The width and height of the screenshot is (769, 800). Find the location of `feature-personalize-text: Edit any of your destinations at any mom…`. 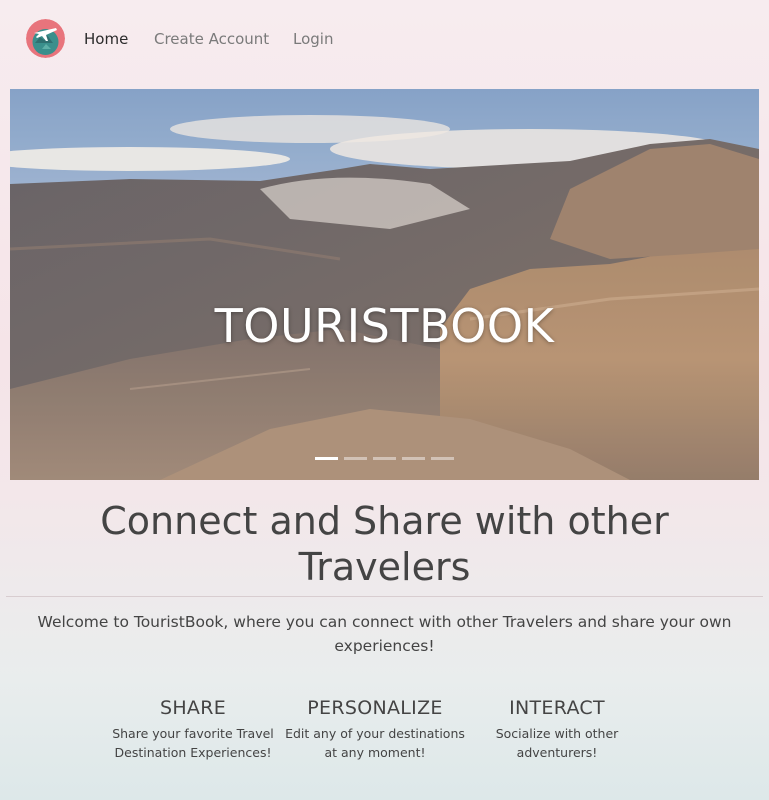

feature-personalize-text: Edit any of your destinations at any mom… is located at coordinates (375, 743).